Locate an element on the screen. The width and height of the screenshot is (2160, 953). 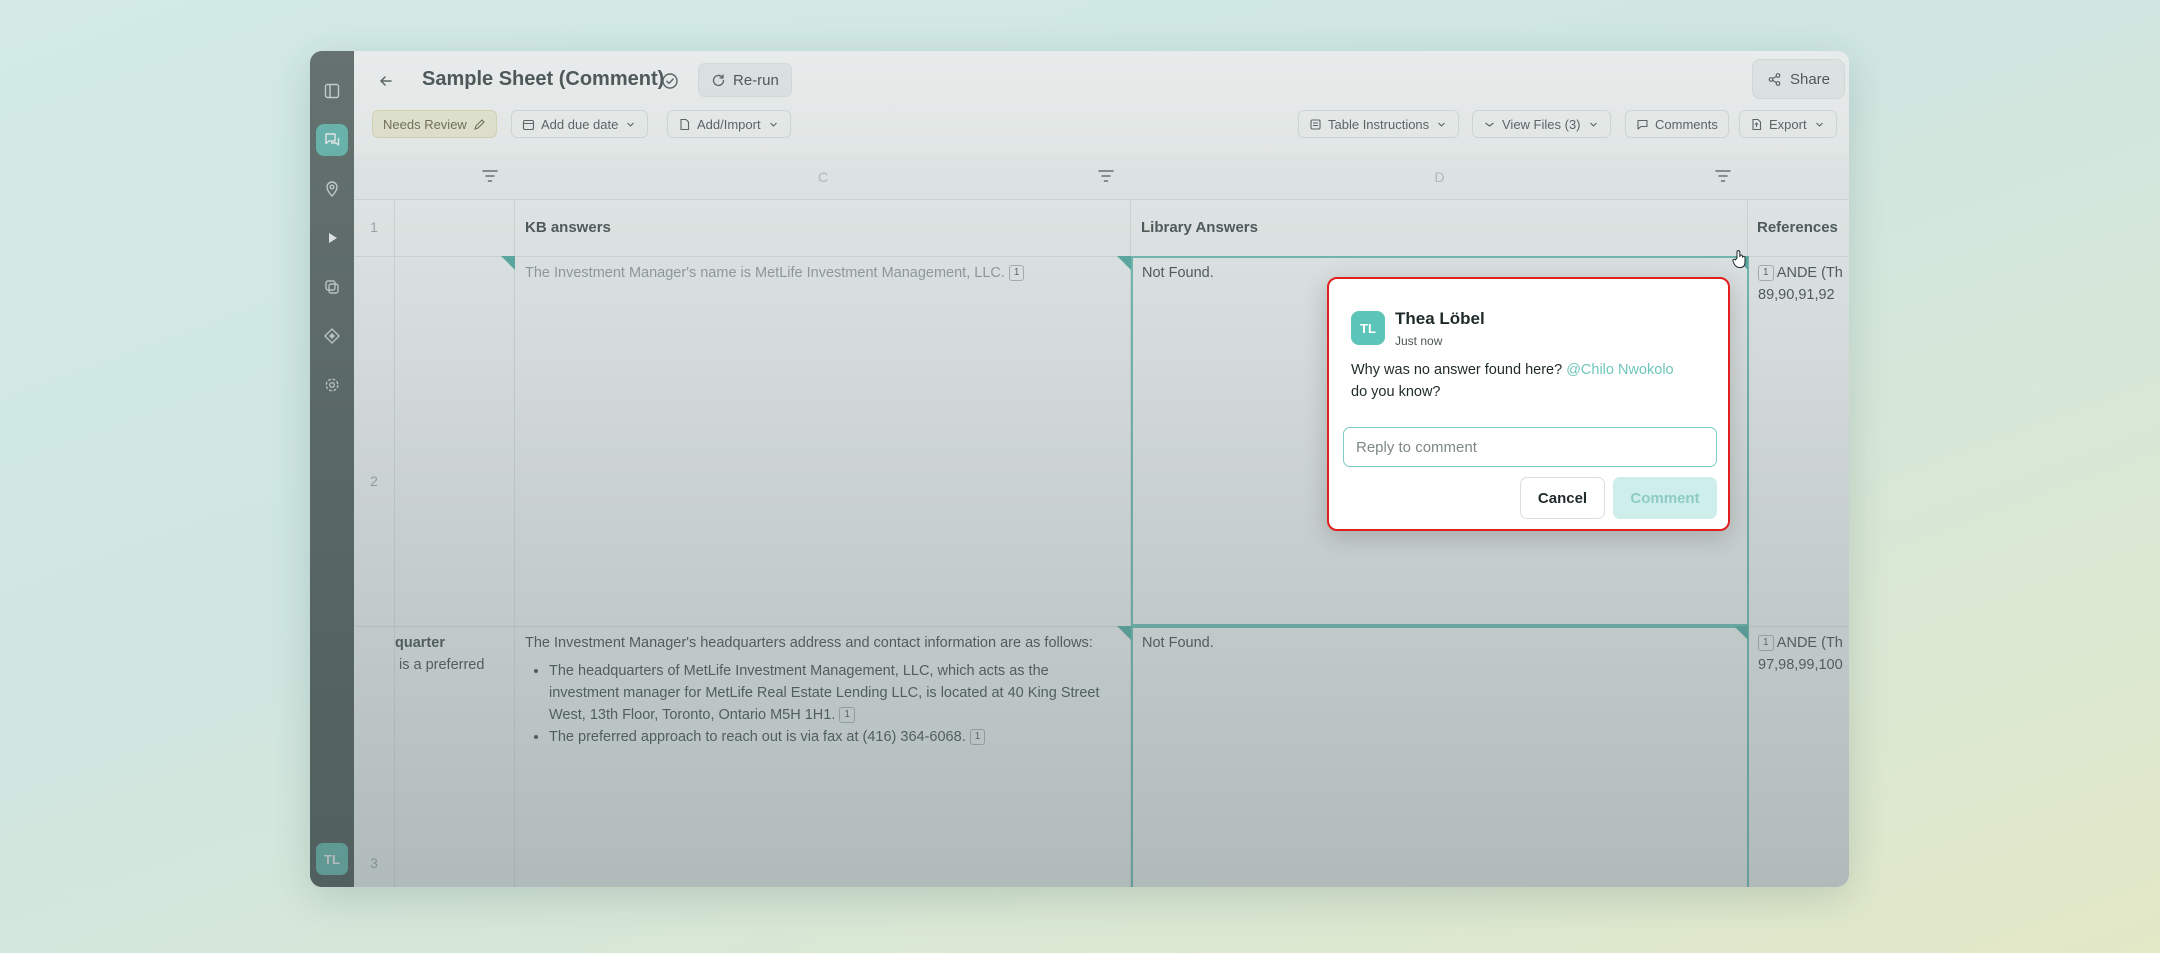
panel-toggle-icon is located at coordinates (332, 91).